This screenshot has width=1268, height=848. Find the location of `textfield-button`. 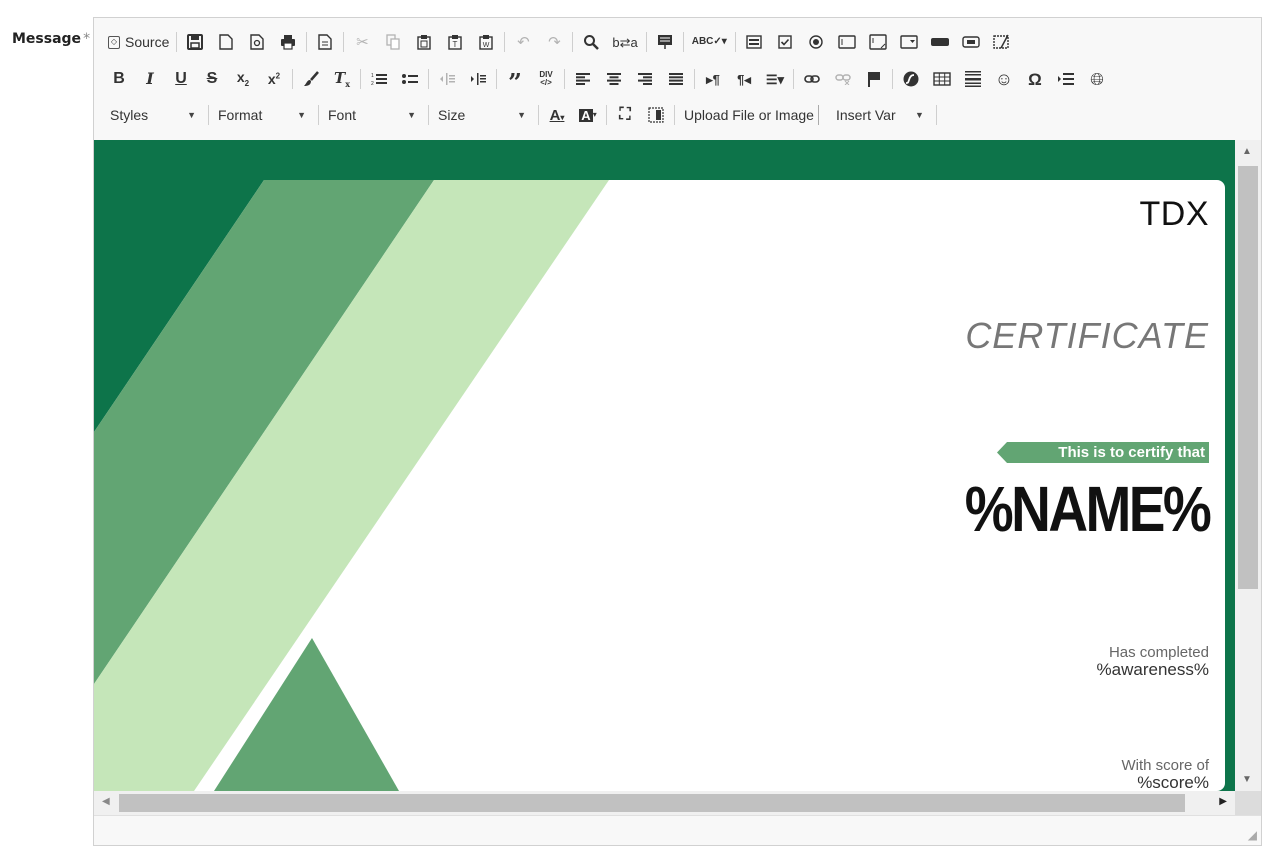

textfield-button is located at coordinates (847, 42).